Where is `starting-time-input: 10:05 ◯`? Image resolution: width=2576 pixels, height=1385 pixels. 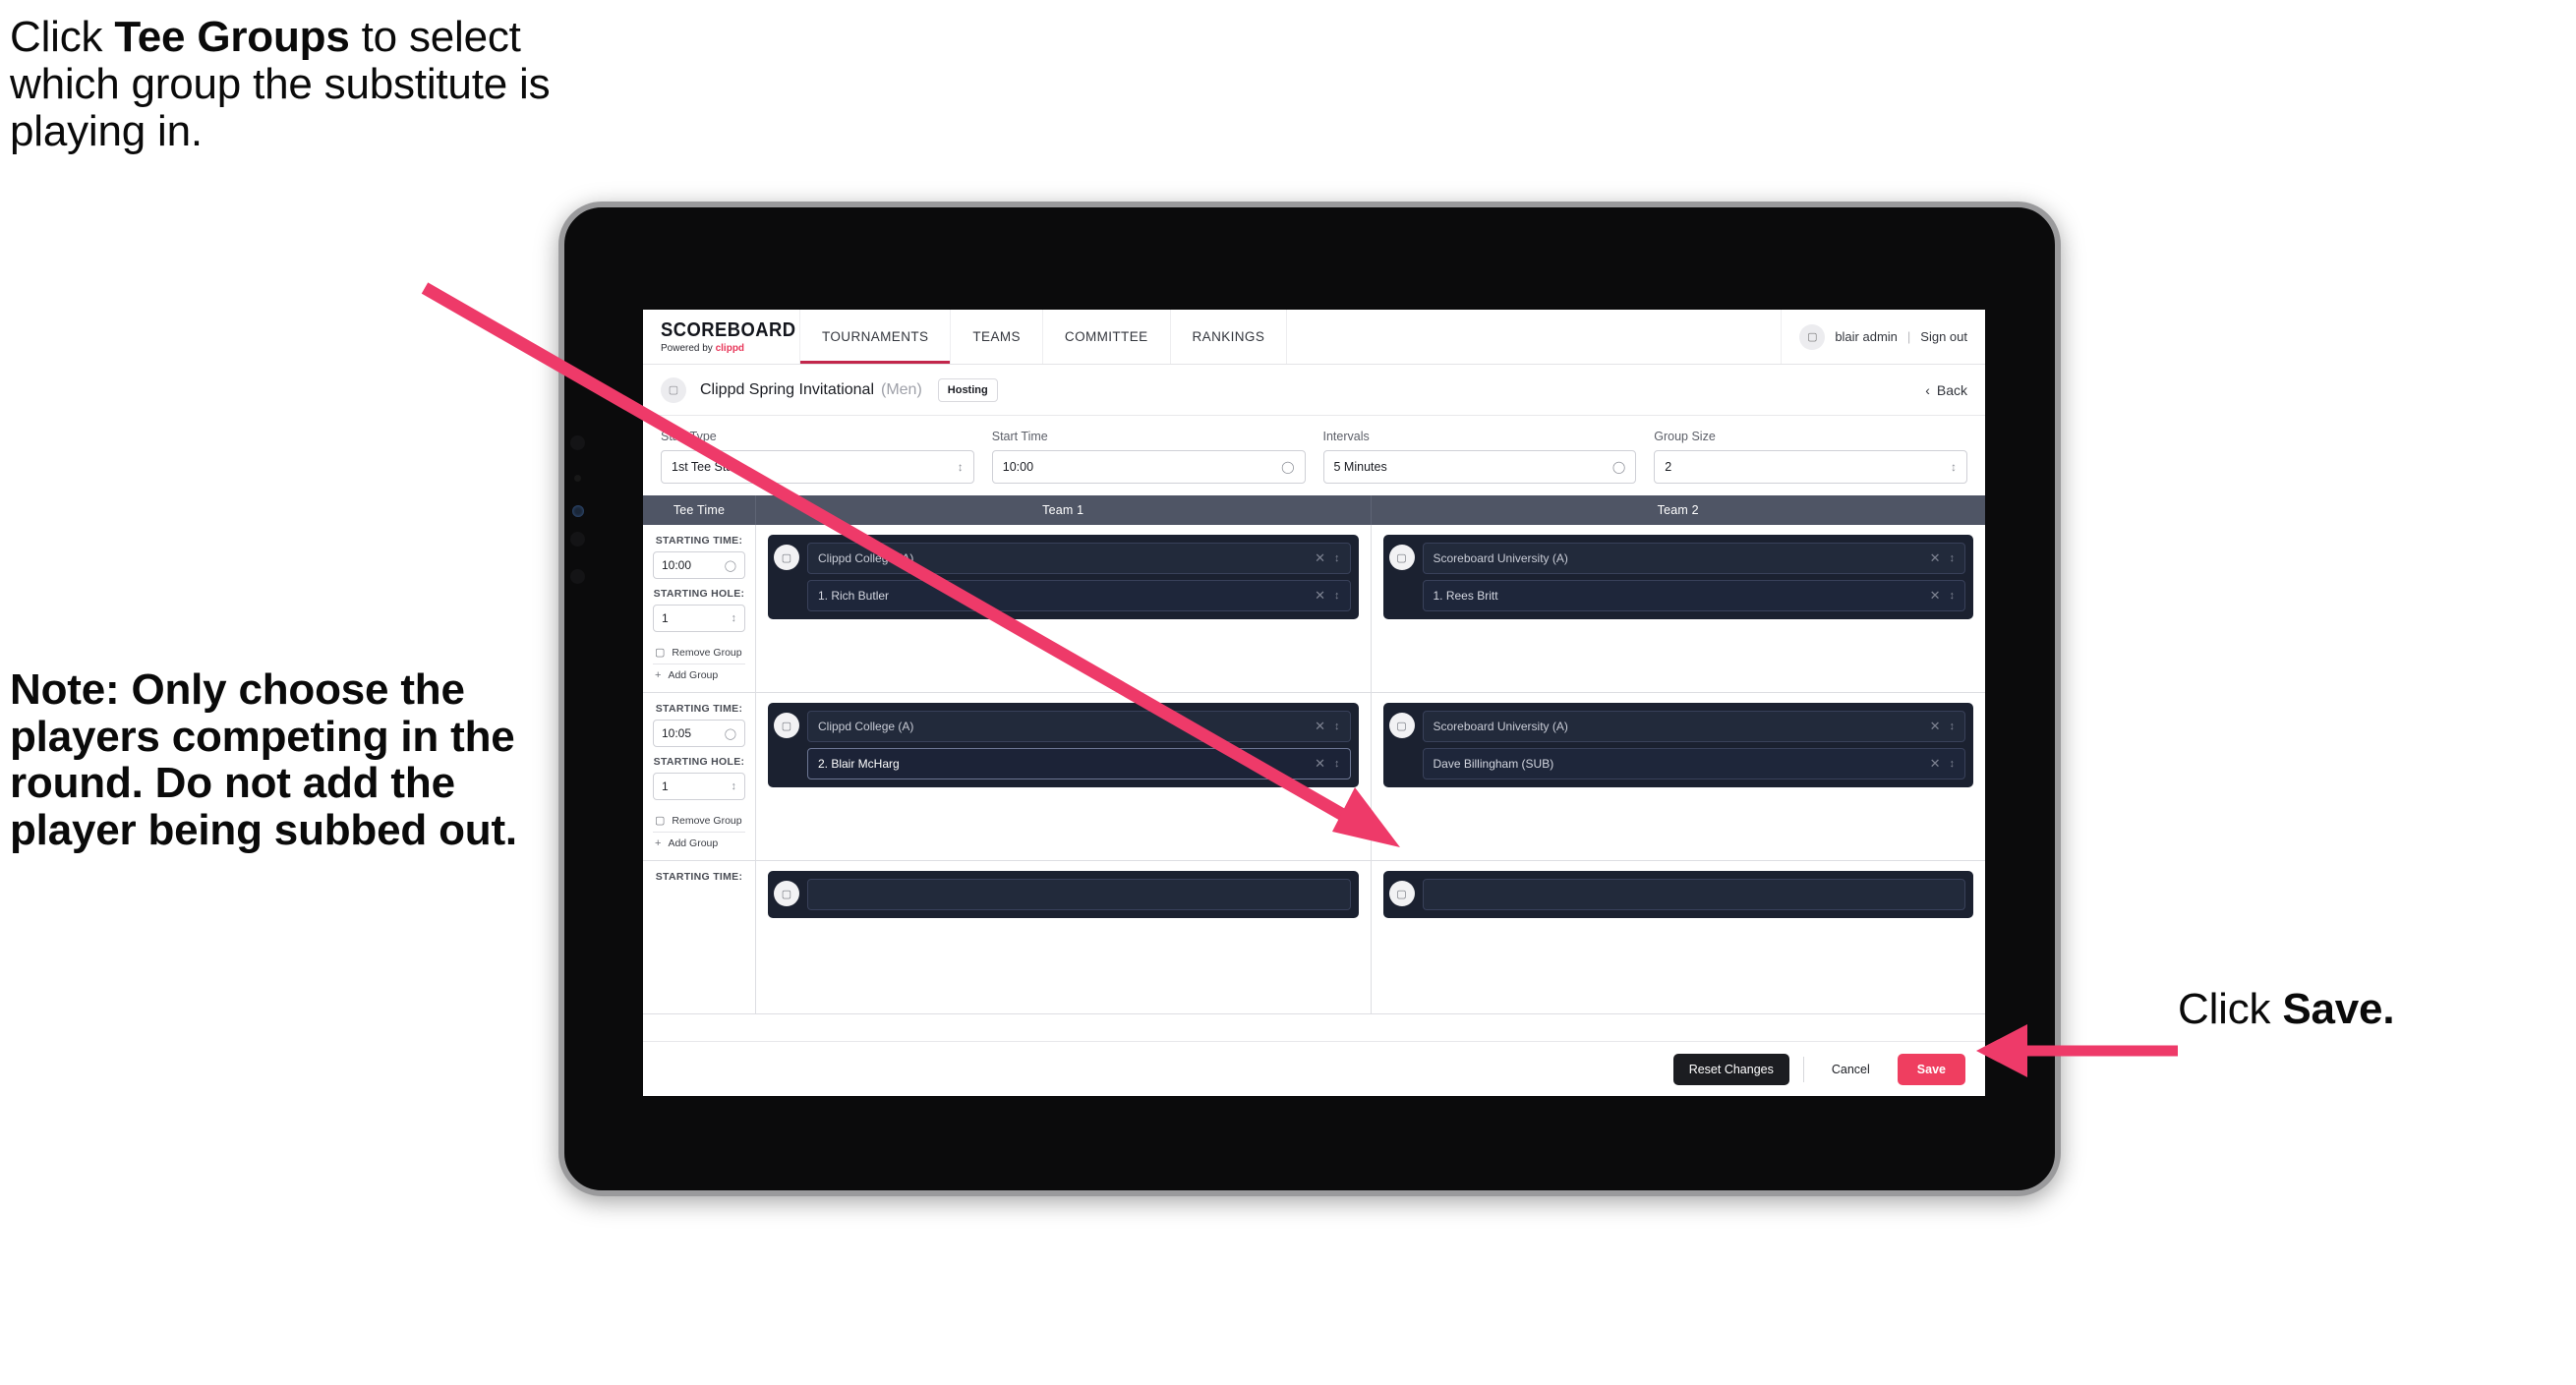 starting-time-input: 10:05 ◯ is located at coordinates (699, 733).